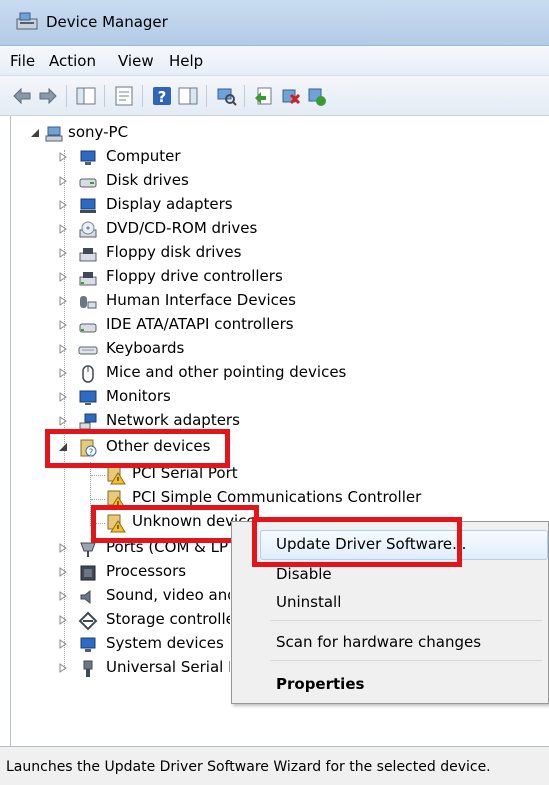 The height and width of the screenshot is (785, 549). Describe the element at coordinates (194, 276) in the screenshot. I see `tree-item-label: Floppy drive controllers` at that location.